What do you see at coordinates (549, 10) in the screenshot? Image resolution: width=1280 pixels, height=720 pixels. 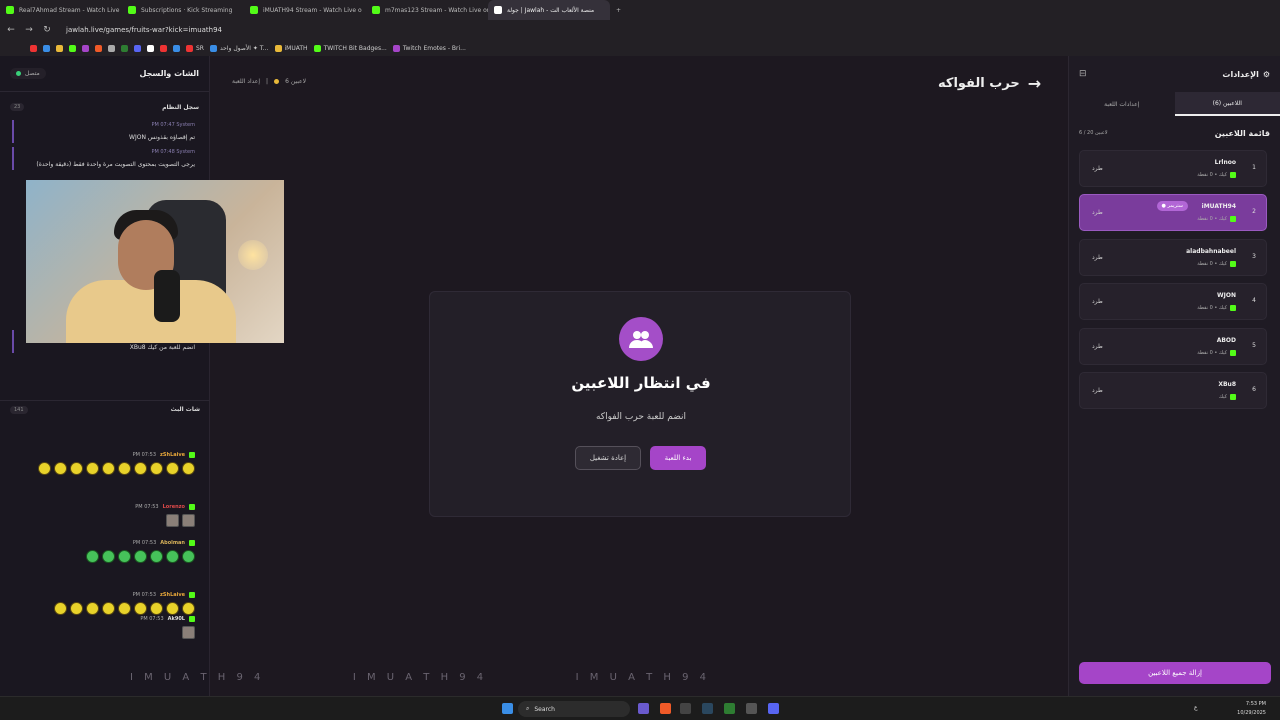 I see `browser-tab: جولة | Jawlah - منصة الألعاب الت` at bounding box center [549, 10].